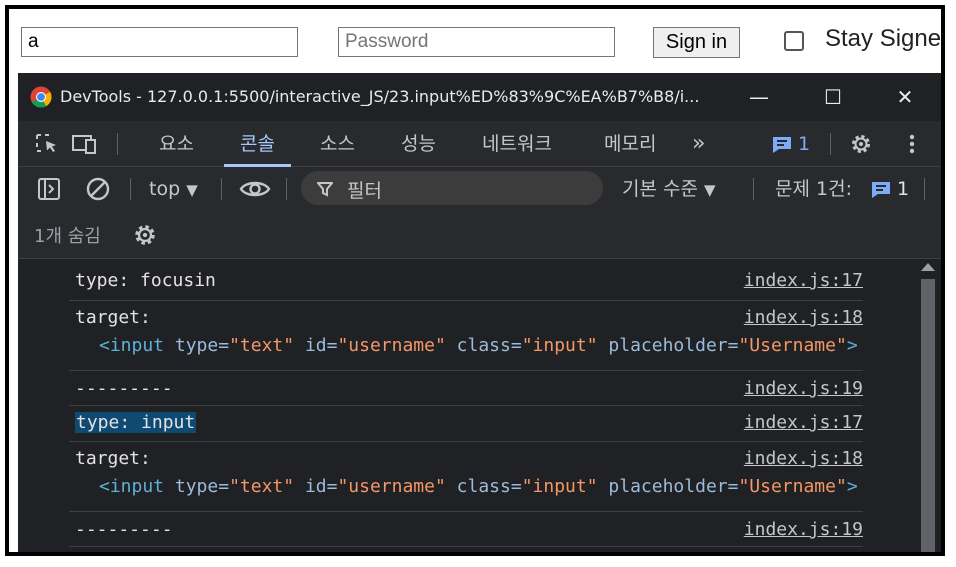 The width and height of the screenshot is (956, 567). Describe the element at coordinates (145, 280) in the screenshot. I see `console-message-text: type: focusin` at that location.